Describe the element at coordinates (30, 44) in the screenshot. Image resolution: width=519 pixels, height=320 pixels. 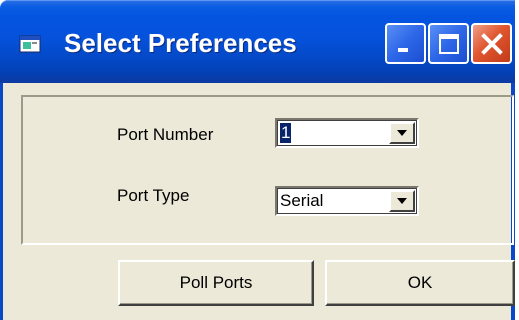
I see `app-window-icon` at that location.